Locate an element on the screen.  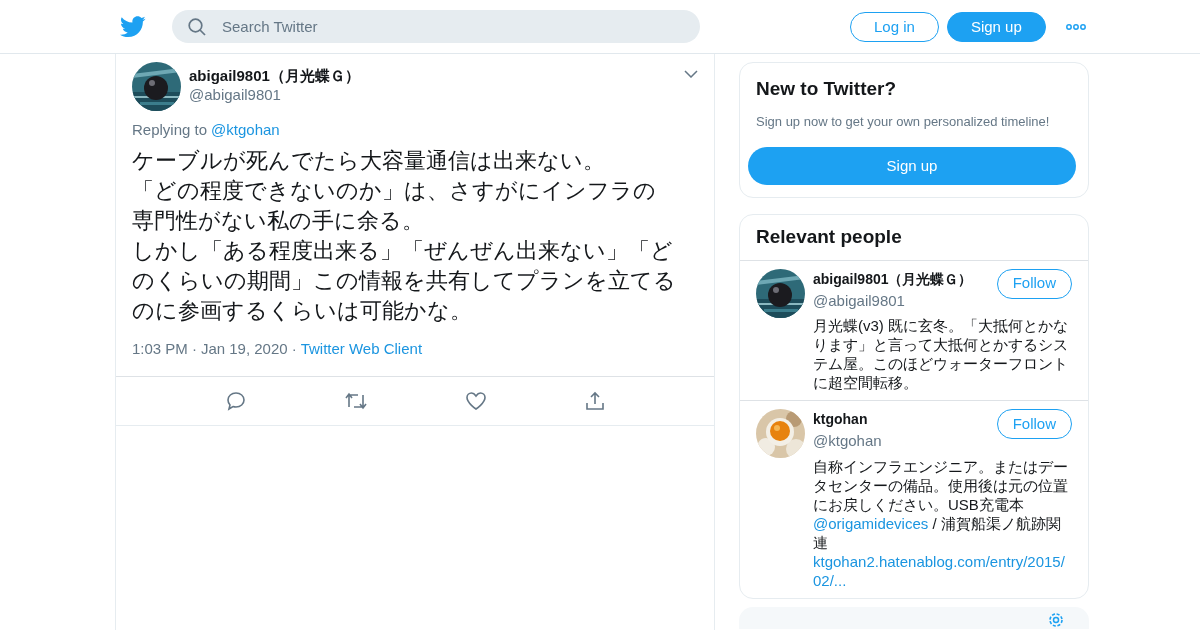
tweet-text: しかし「ある程度出来る」「ぜんぜん出来ない」「ど is located at coordinates (403, 250).